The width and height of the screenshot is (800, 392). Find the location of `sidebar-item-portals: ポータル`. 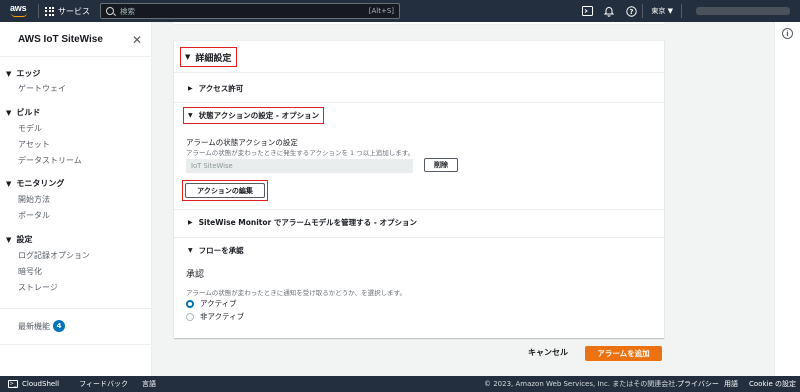

sidebar-item-portals: ポータル is located at coordinates (34, 215).